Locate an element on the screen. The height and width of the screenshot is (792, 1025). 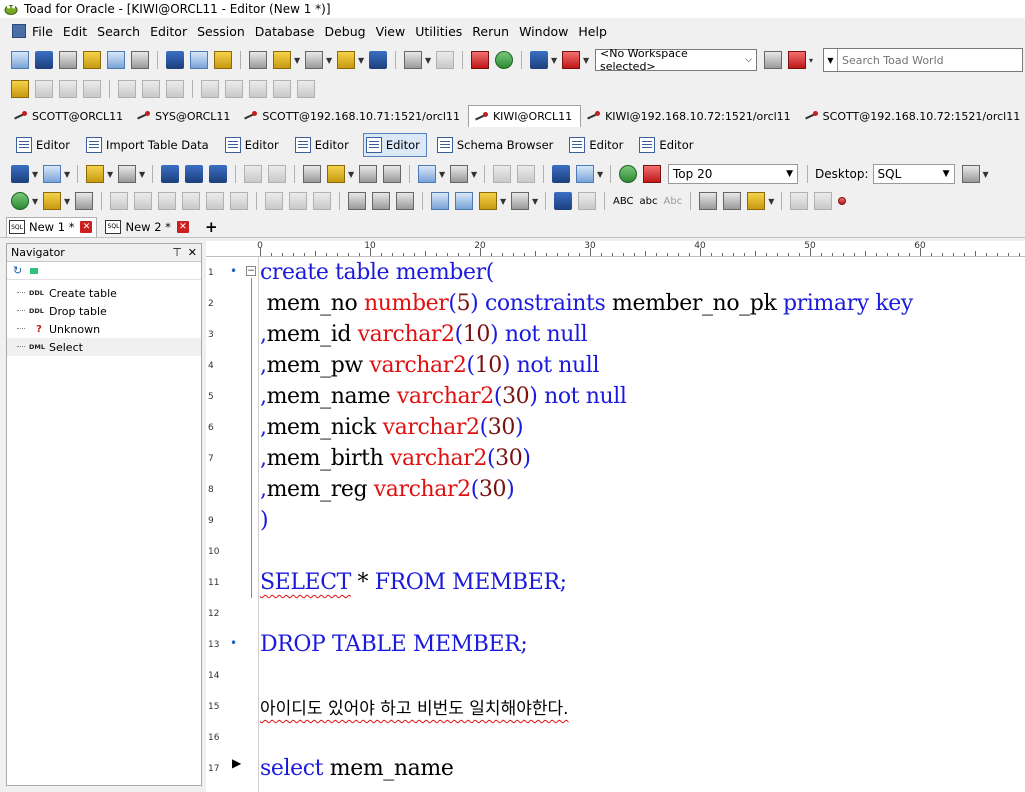
options-icon is located at coordinates (336, 174).